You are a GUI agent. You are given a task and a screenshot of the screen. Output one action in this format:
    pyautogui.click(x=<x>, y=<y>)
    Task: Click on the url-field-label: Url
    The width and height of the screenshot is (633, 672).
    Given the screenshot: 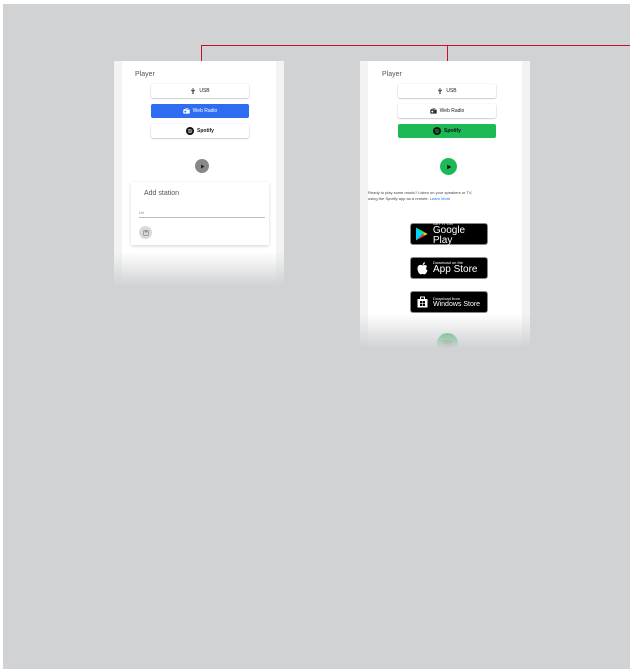 What is the action you would take?
    pyautogui.click(x=142, y=212)
    